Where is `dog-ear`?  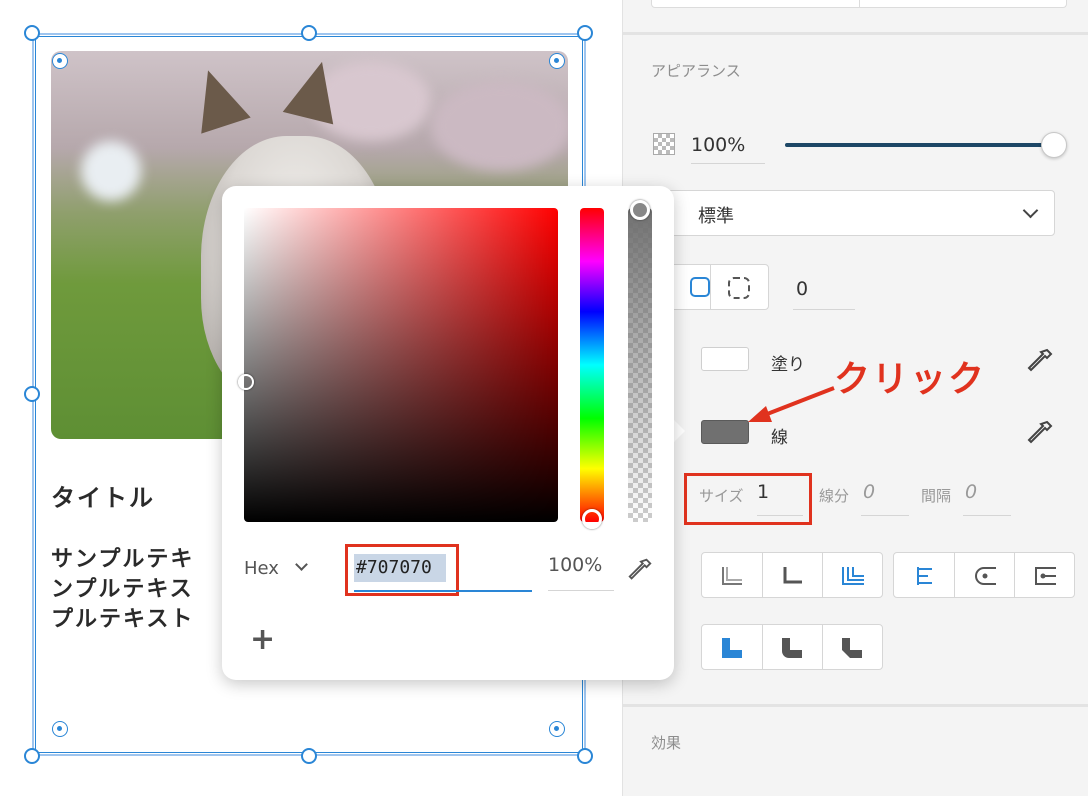 dog-ear is located at coordinates (217, 98).